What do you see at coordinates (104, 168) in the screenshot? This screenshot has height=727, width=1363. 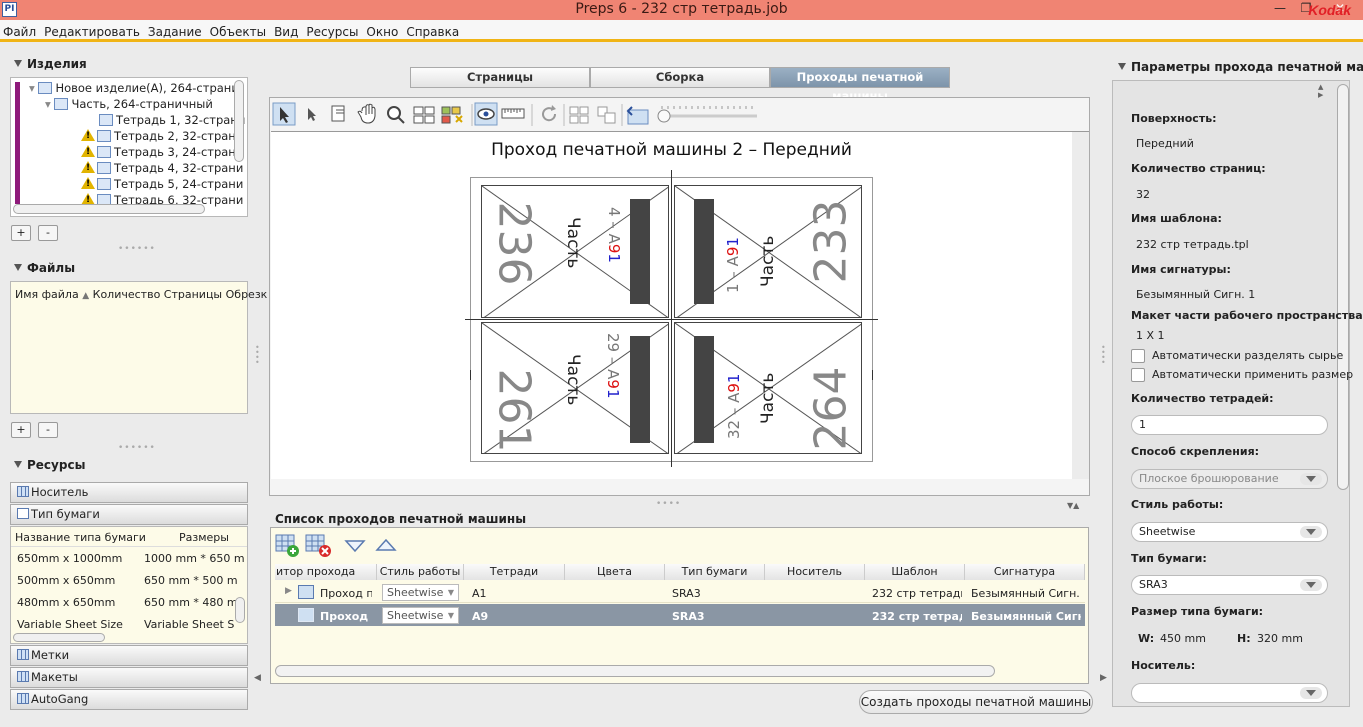 I see `signature-icon` at bounding box center [104, 168].